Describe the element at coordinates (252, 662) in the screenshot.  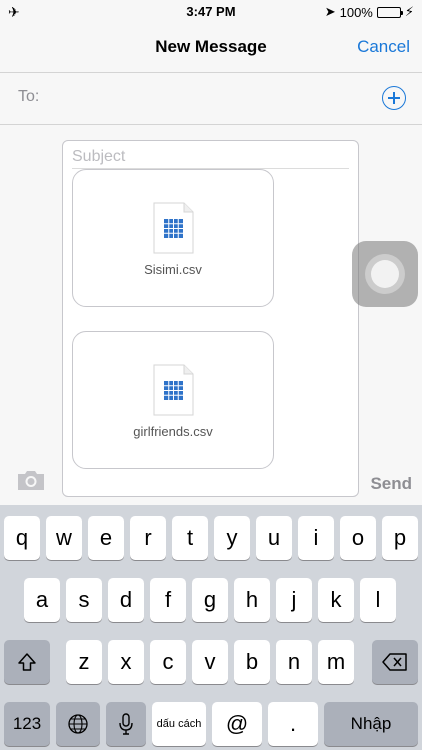
I see `key-b: b` at that location.